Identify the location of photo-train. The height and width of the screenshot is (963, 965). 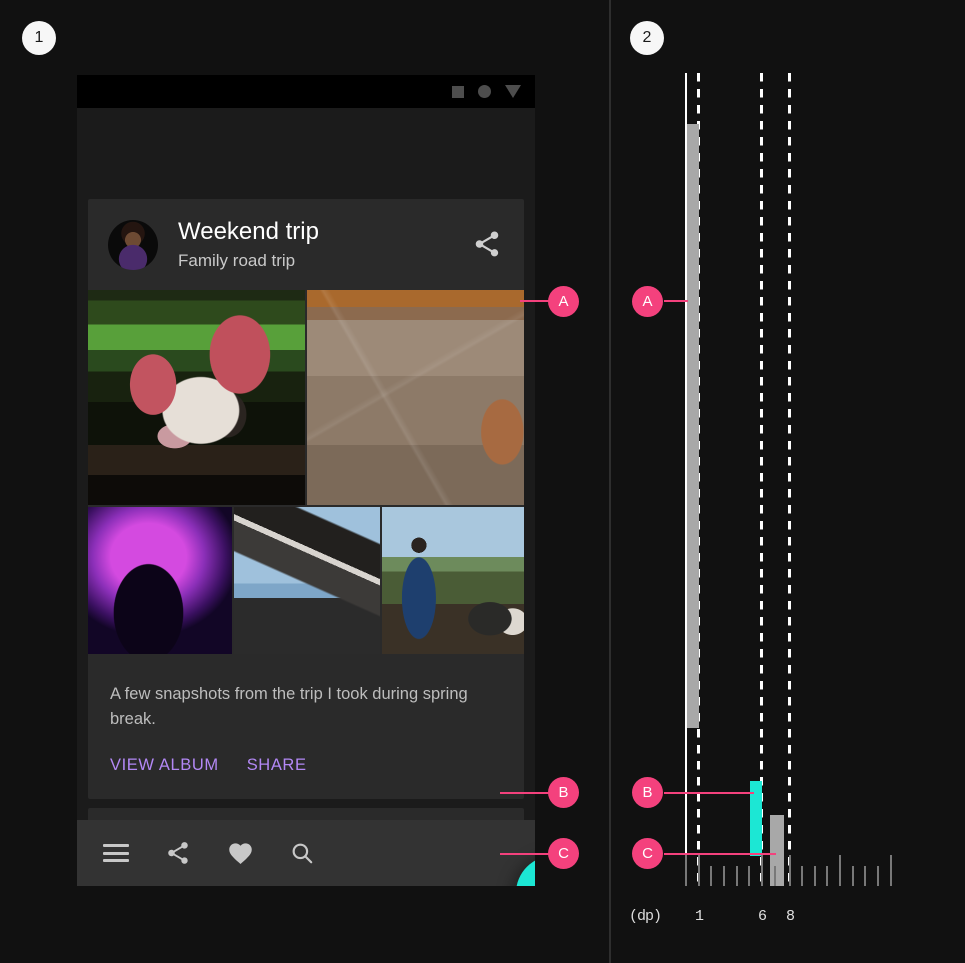
(307, 580).